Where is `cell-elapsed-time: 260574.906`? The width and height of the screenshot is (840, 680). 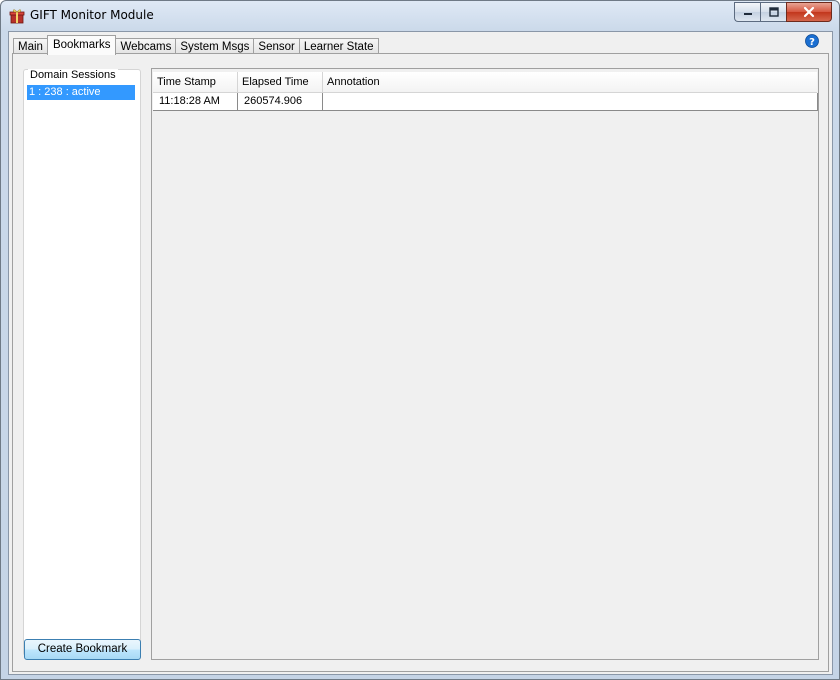 cell-elapsed-time: 260574.906 is located at coordinates (280, 101).